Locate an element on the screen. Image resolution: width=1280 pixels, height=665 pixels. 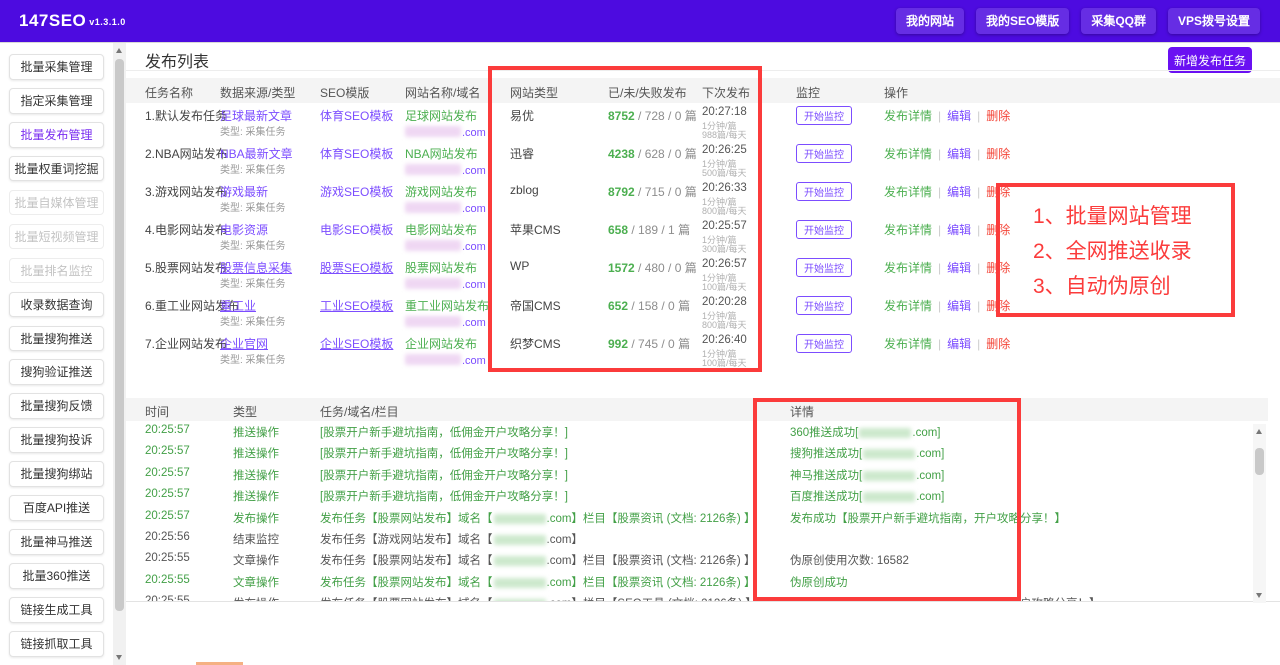
domain-suffix: .com is located at coordinates (474, 133).